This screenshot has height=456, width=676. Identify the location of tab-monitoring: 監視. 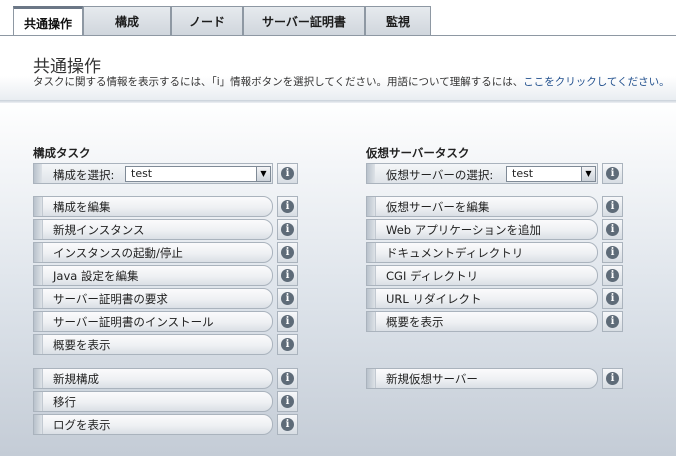
(398, 21).